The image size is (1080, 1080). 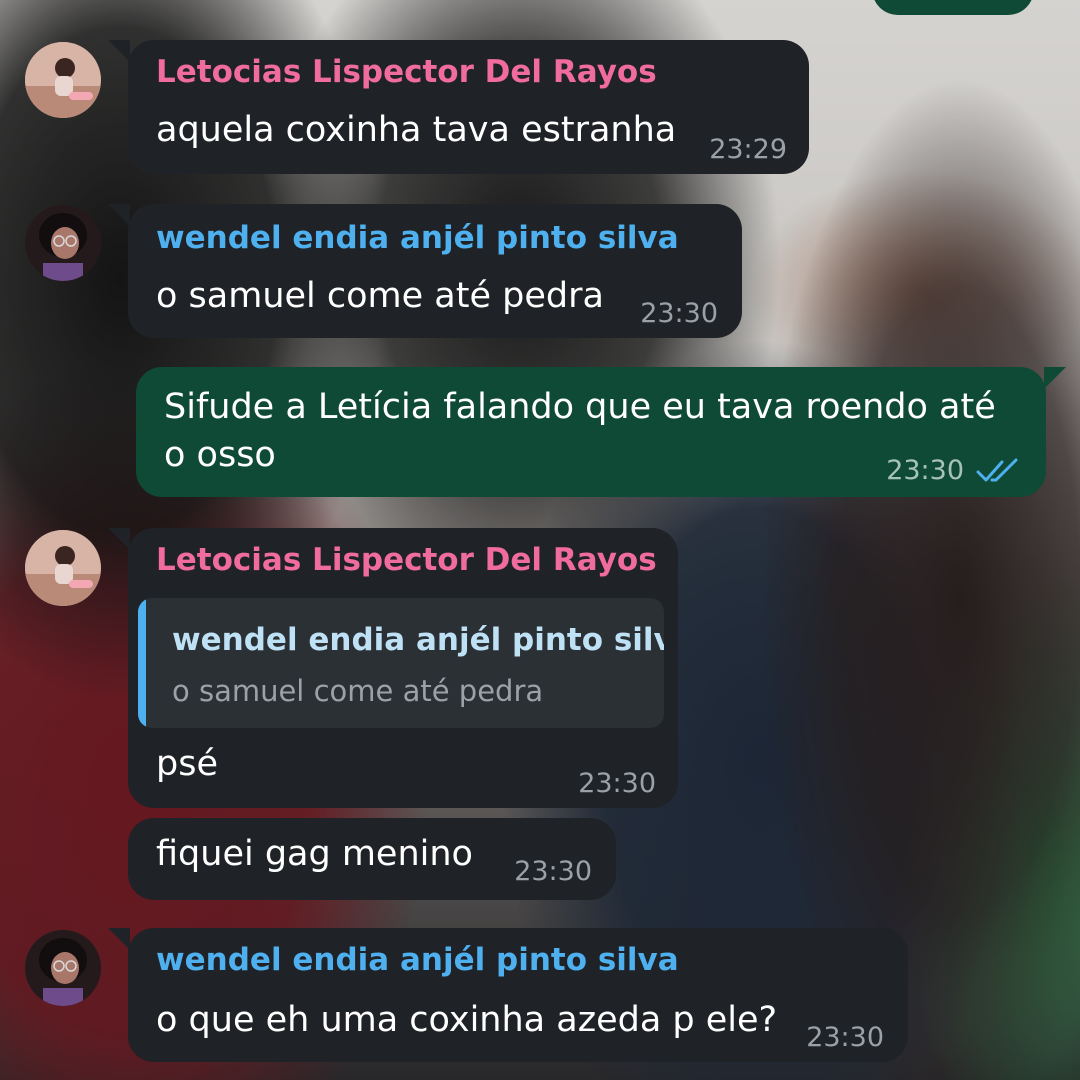 What do you see at coordinates (748, 149) in the screenshot?
I see `message-time: 23:29` at bounding box center [748, 149].